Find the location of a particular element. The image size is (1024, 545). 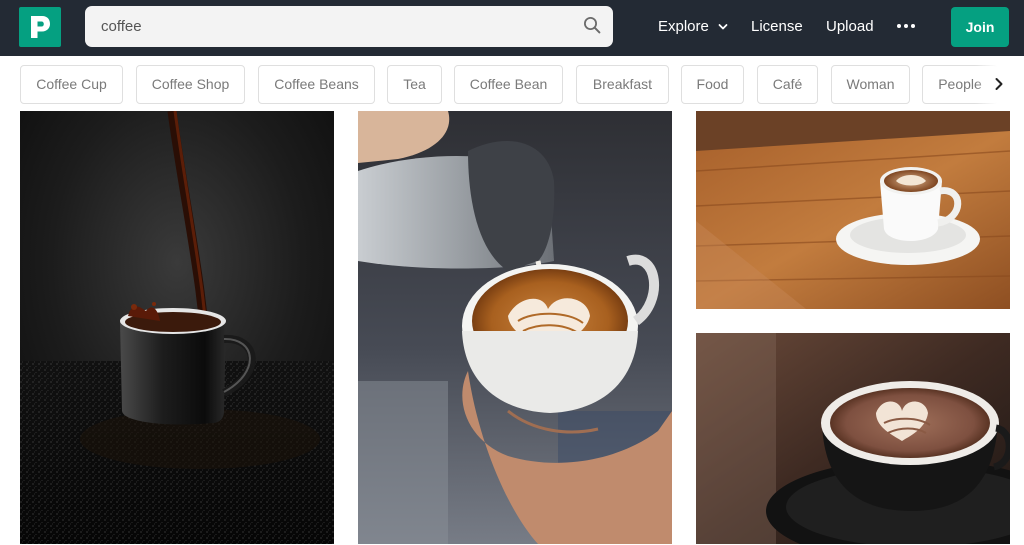

nav-upload-link: Upload is located at coordinates (850, 28).